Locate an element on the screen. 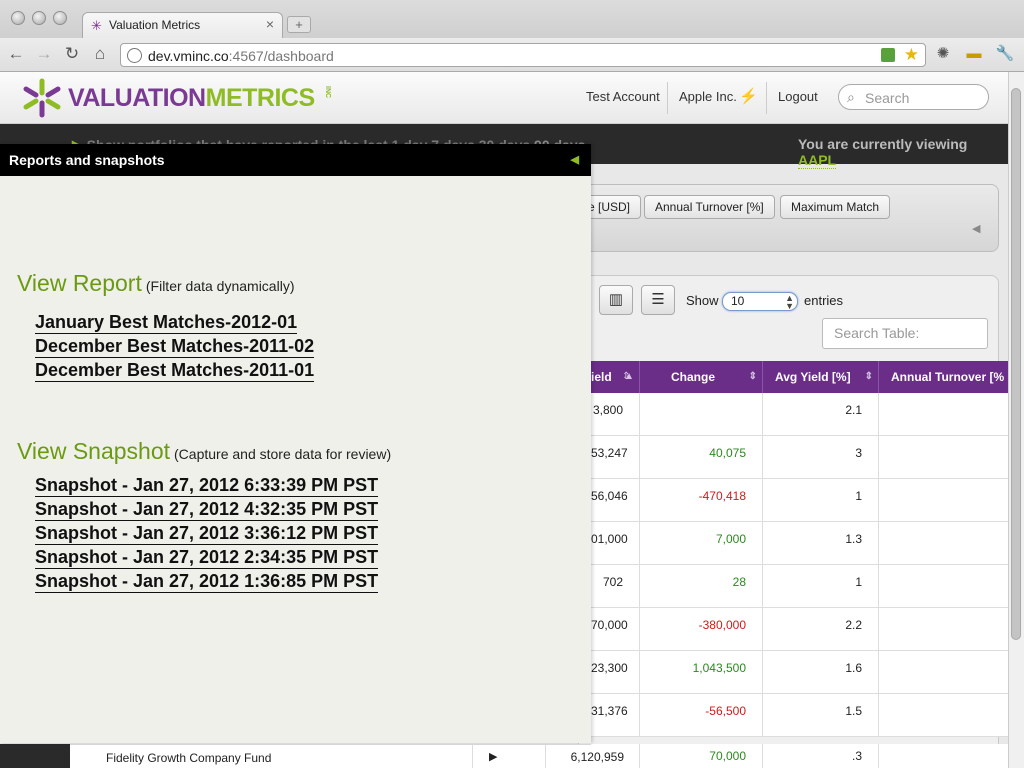 The image size is (1024, 768). cell-change: -56,500 is located at coordinates (701, 715).